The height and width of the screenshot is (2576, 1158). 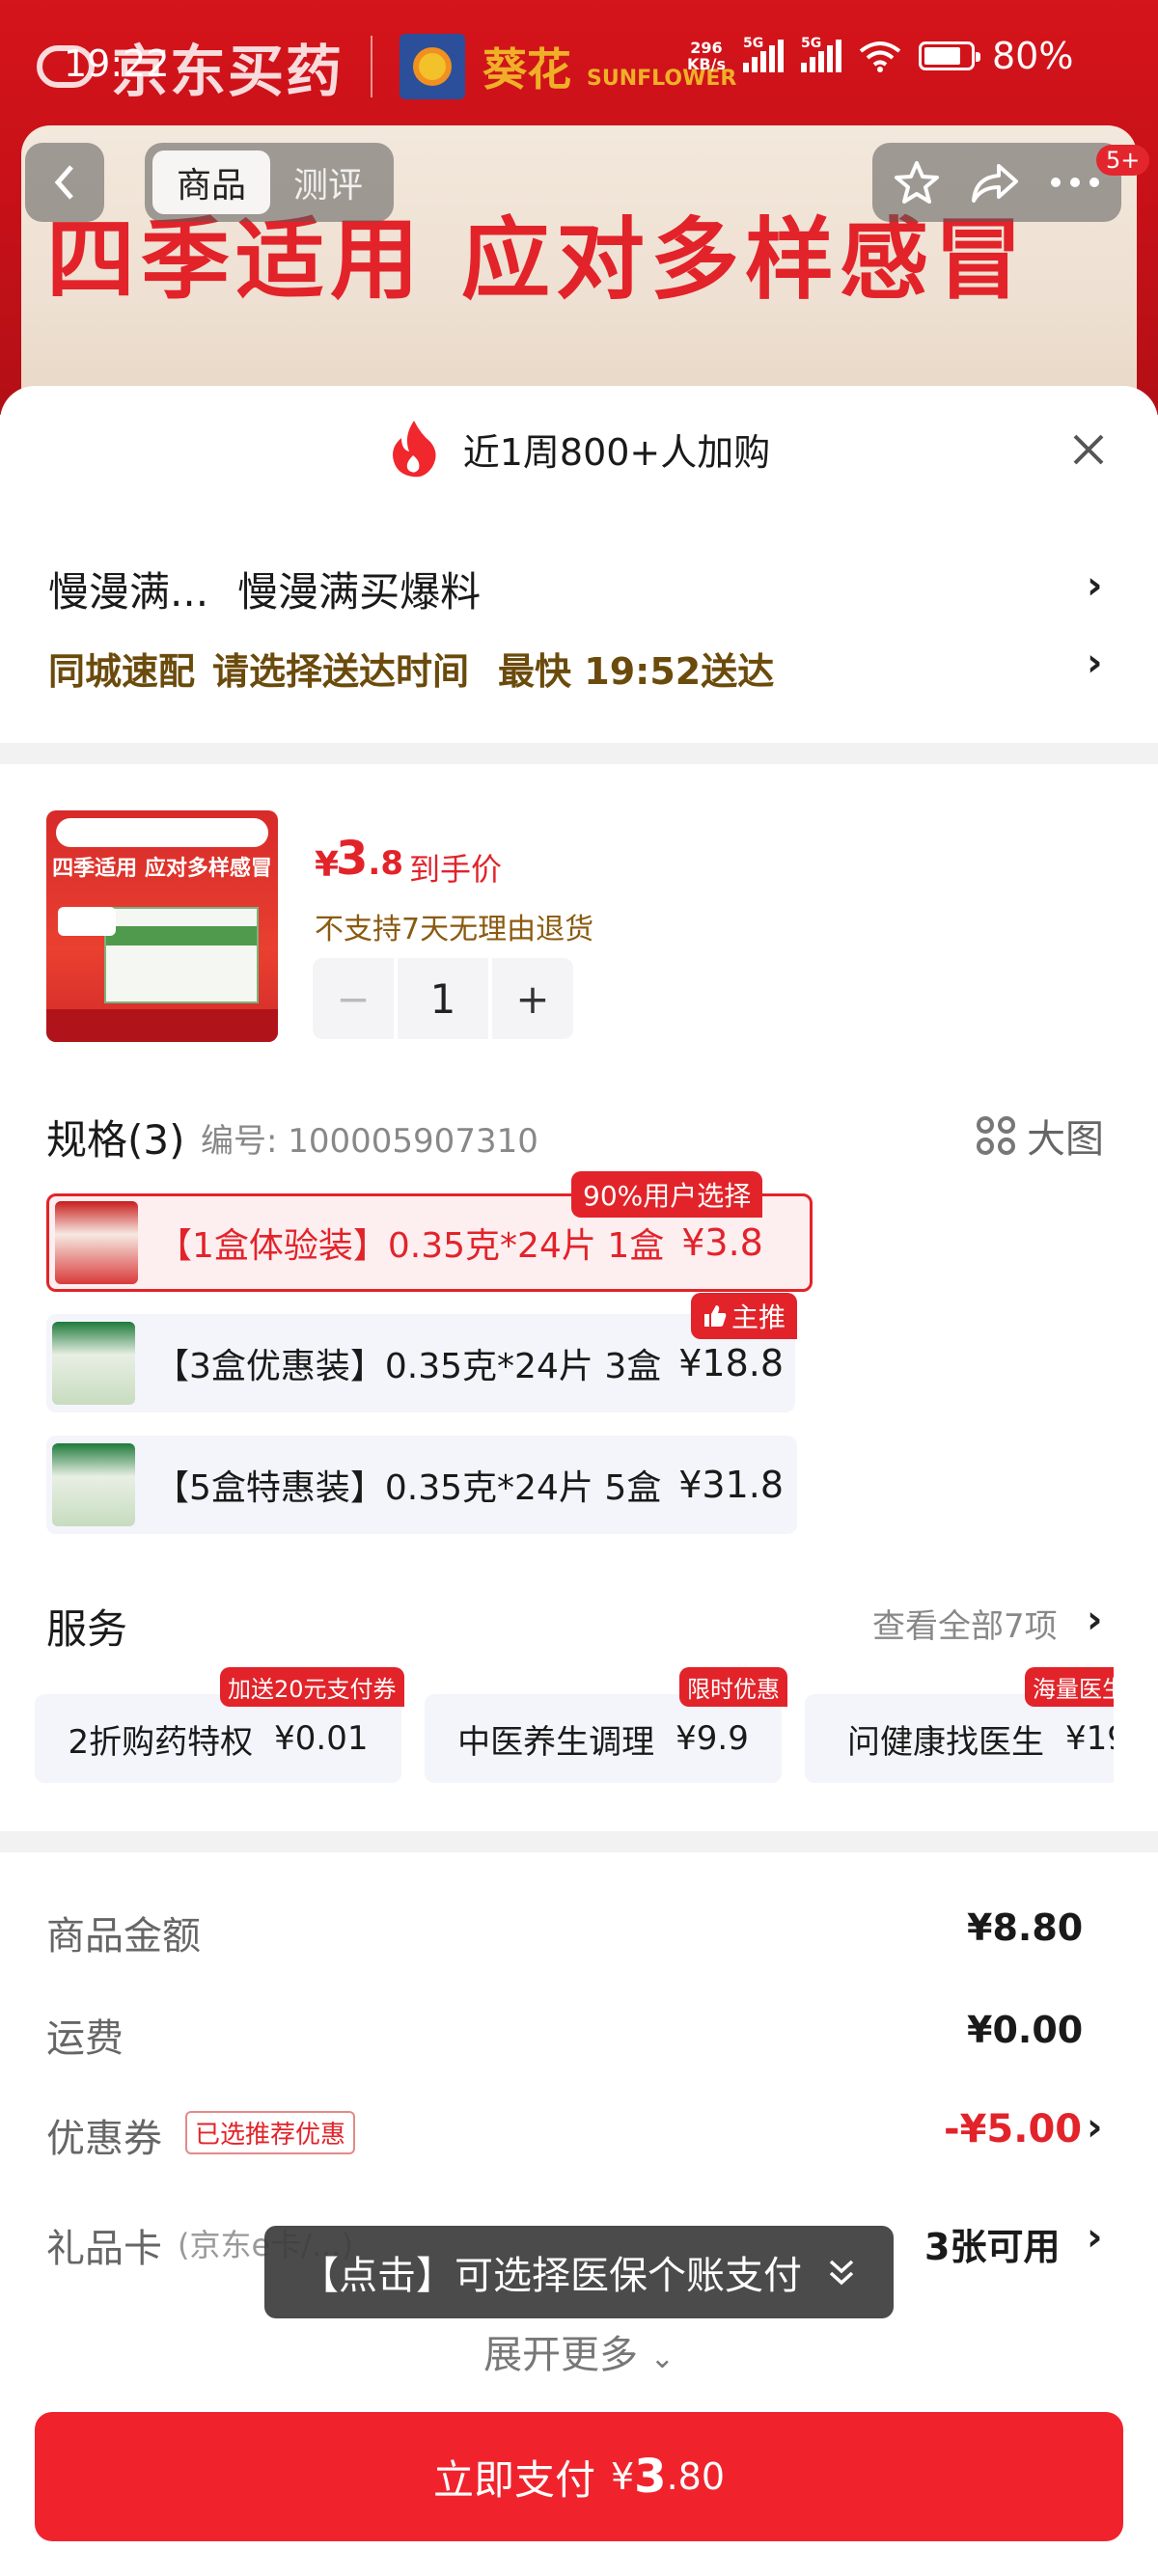 What do you see at coordinates (532, 999) in the screenshot?
I see `increase-button: +` at bounding box center [532, 999].